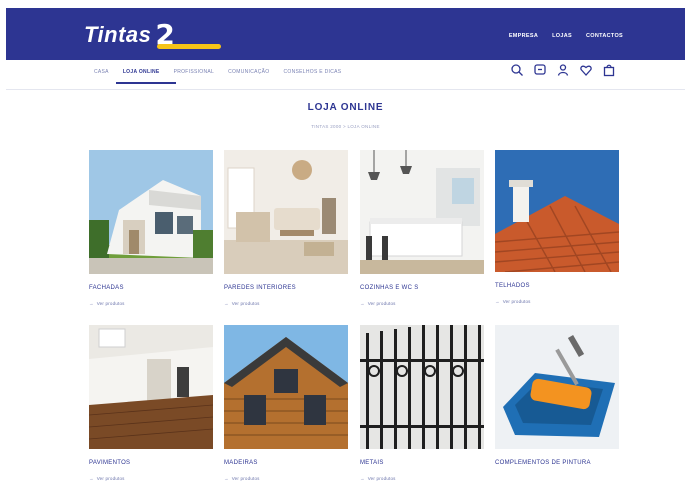  What do you see at coordinates (562, 36) in the screenshot?
I see `top-nav-lojas: LOJAS` at bounding box center [562, 36].